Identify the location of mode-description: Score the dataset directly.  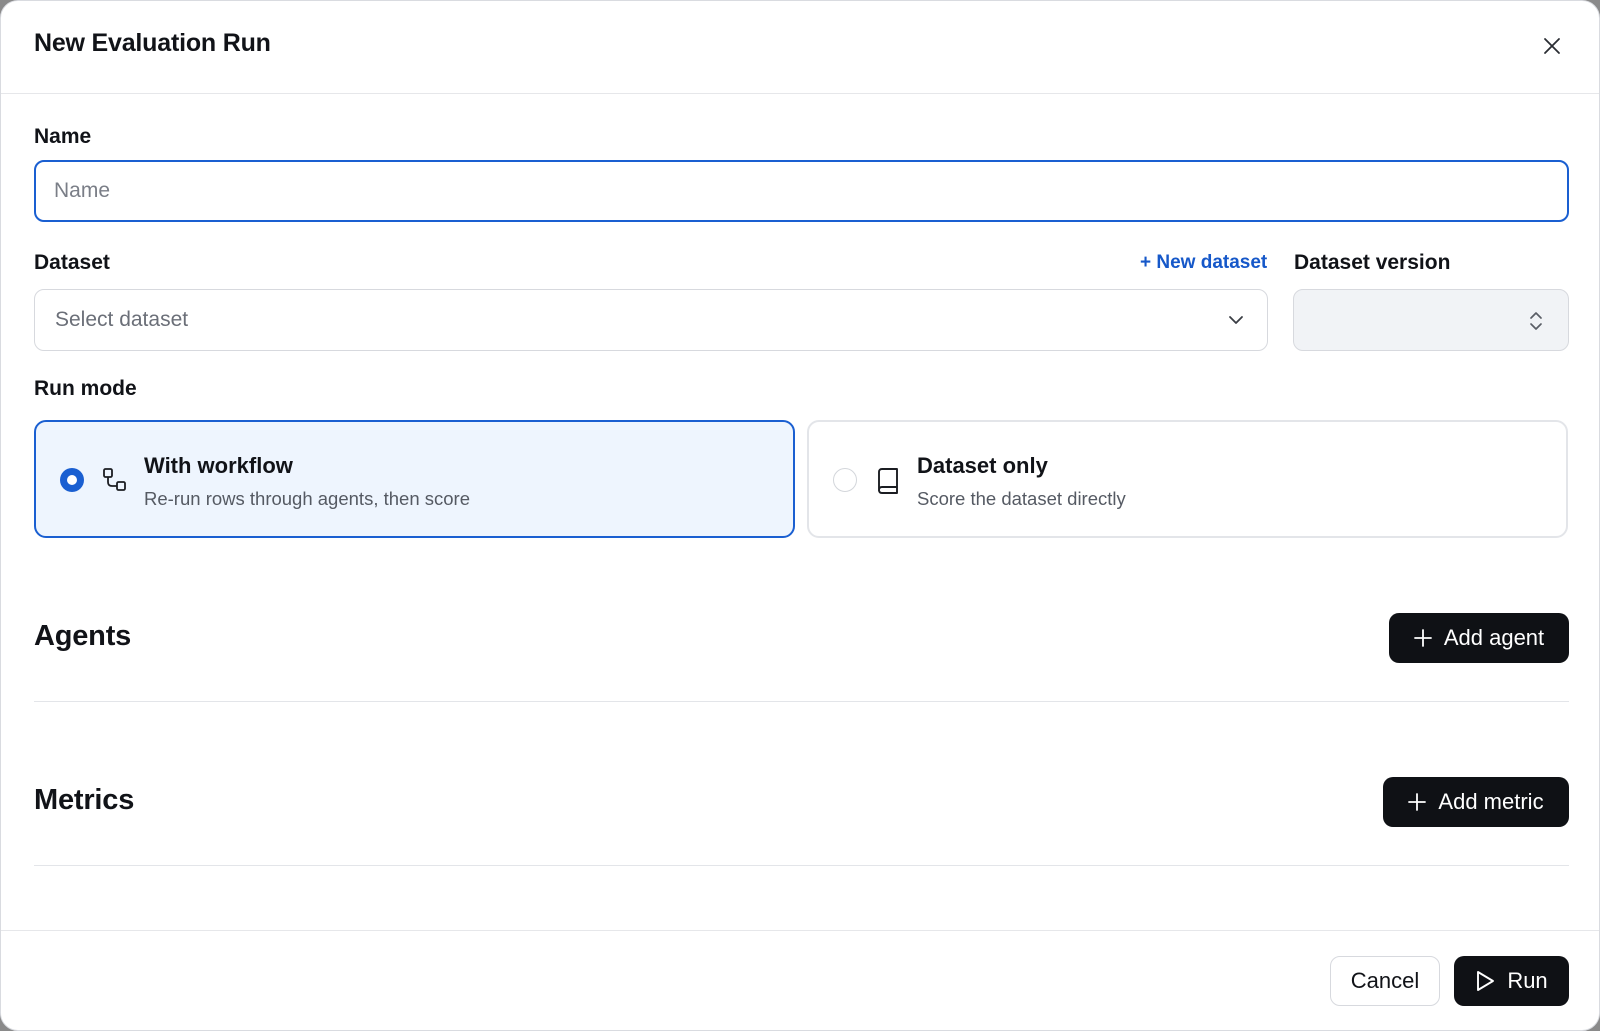
(1021, 498).